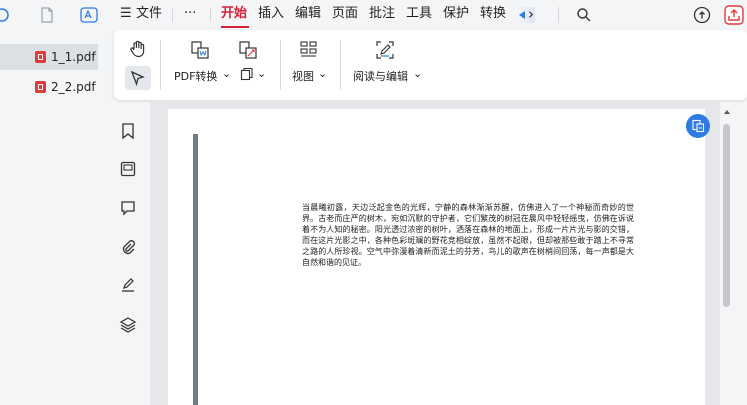 This screenshot has height=405, width=747. I want to click on active-tab-indicator, so click(235, 27).